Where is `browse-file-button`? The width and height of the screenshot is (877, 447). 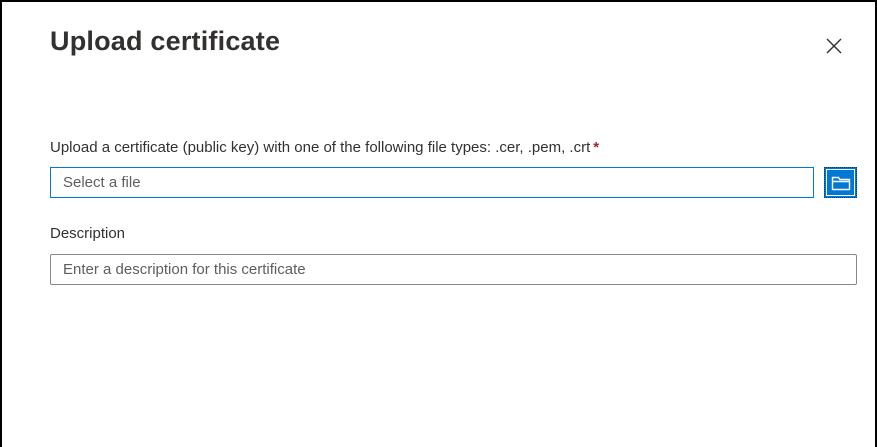 browse-file-button is located at coordinates (840, 182).